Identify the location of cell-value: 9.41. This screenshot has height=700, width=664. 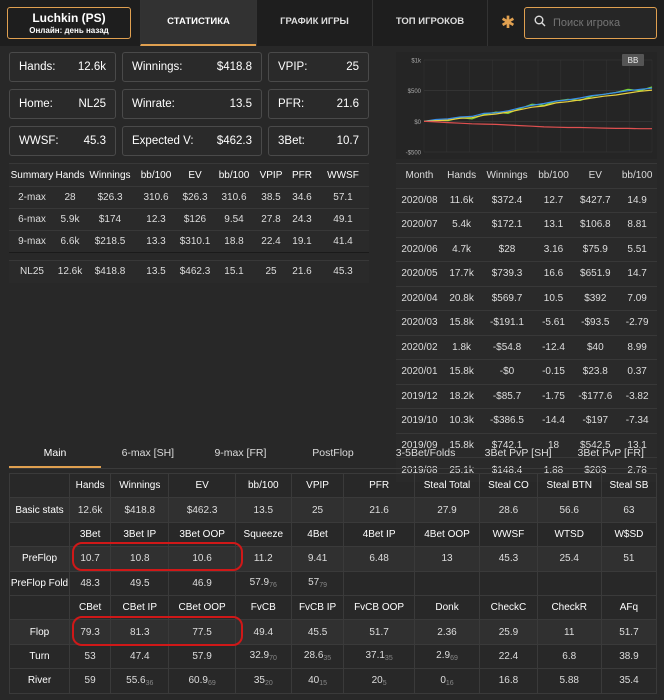
(317, 559).